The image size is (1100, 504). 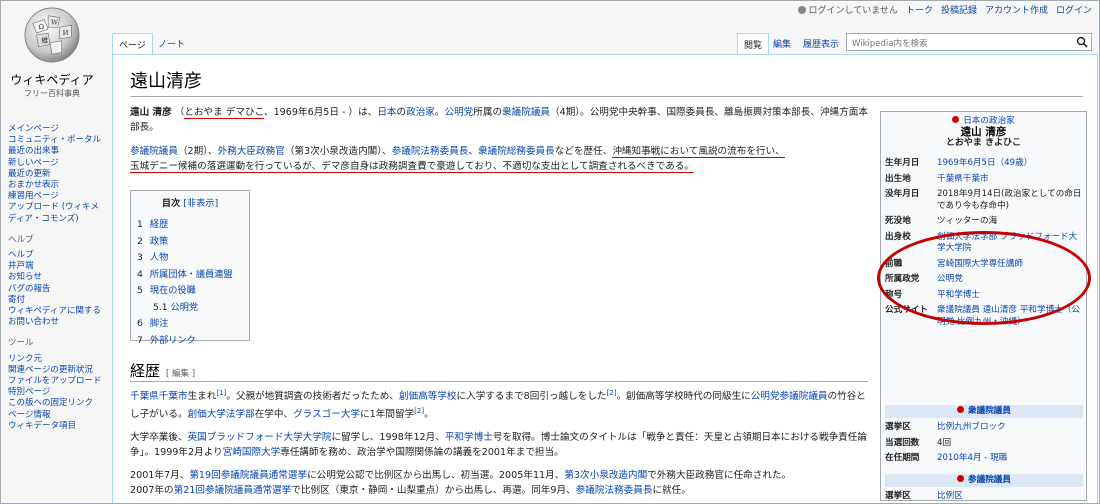 What do you see at coordinates (1010, 428) in the screenshot?
I see `row-value: 比例九州ブロック` at bounding box center [1010, 428].